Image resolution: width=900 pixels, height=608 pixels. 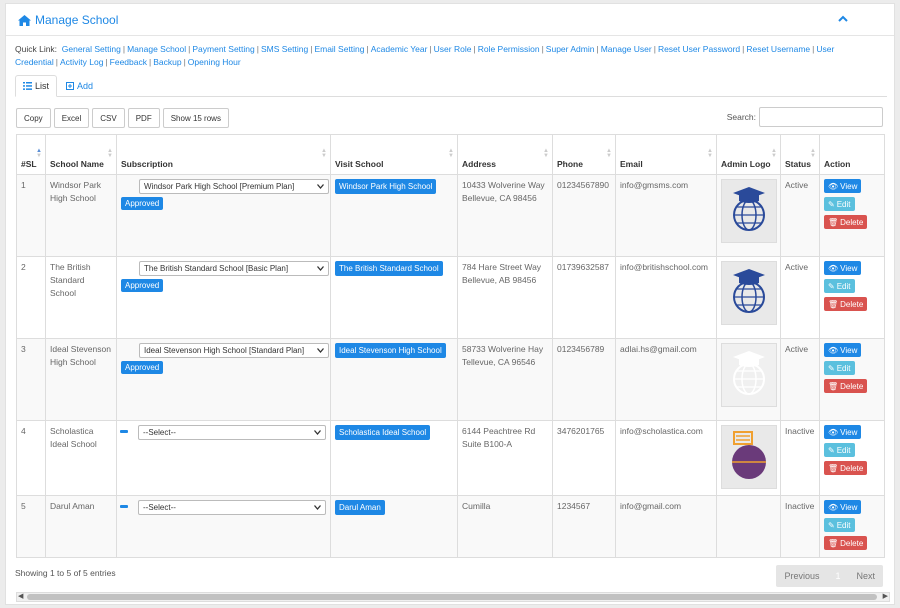 I want to click on visit-school-button: Scholastica Ideal School, so click(x=383, y=432).